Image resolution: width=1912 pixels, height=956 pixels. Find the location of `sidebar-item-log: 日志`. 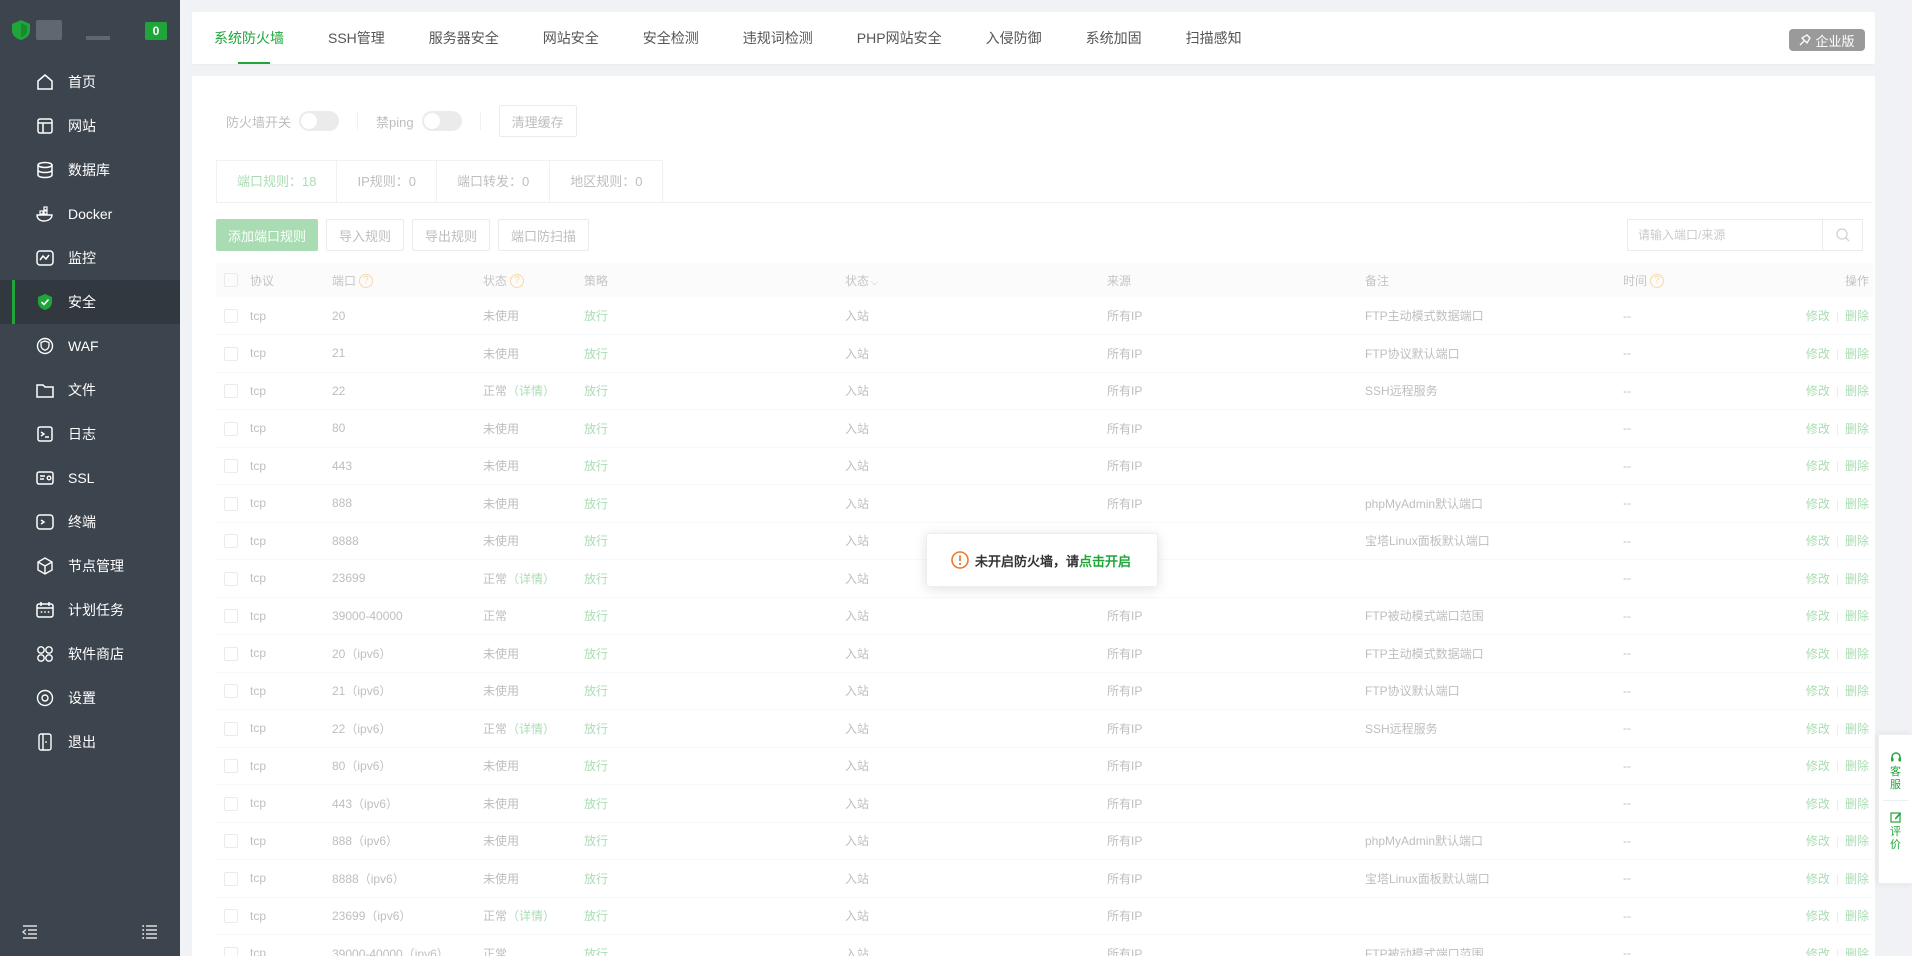

sidebar-item-log: 日志 is located at coordinates (90, 434).